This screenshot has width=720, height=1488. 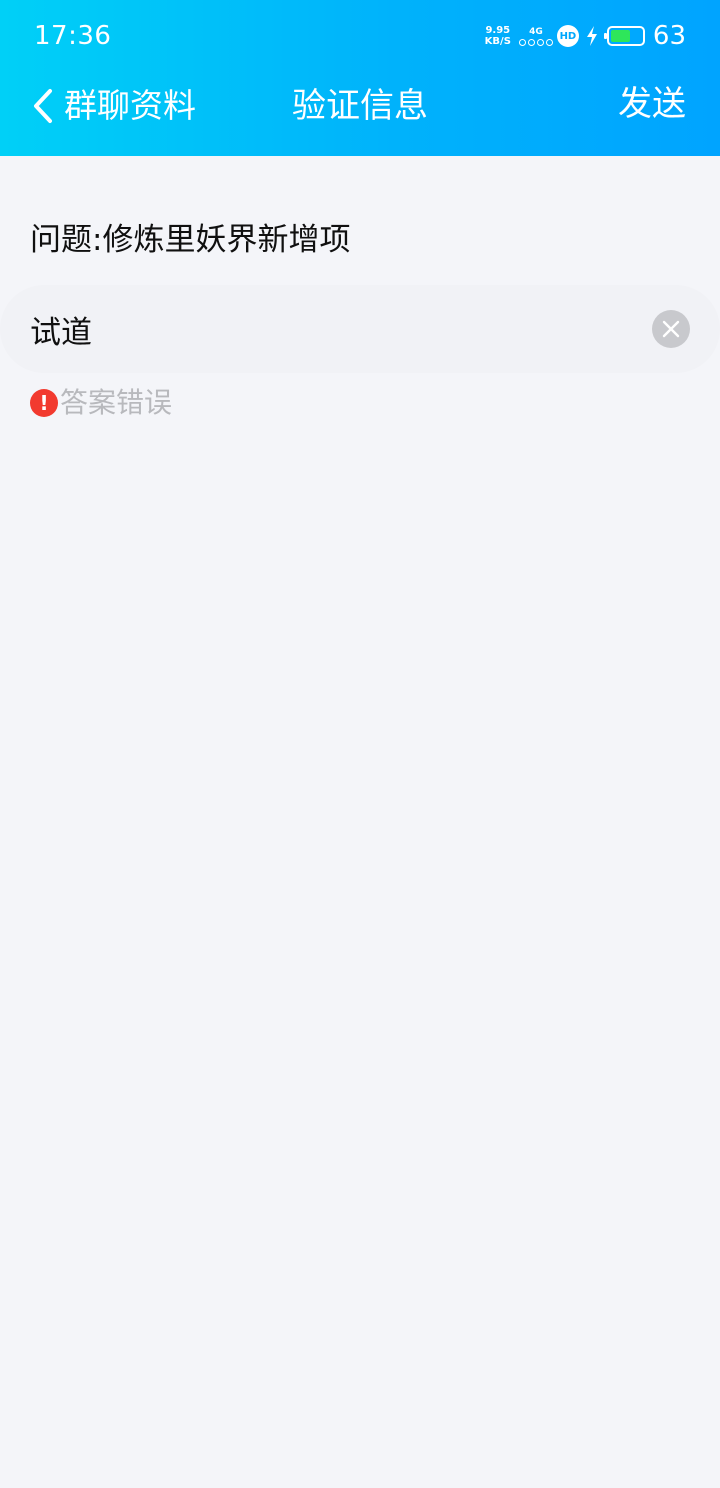 I want to click on answer-field, so click(x=360, y=329).